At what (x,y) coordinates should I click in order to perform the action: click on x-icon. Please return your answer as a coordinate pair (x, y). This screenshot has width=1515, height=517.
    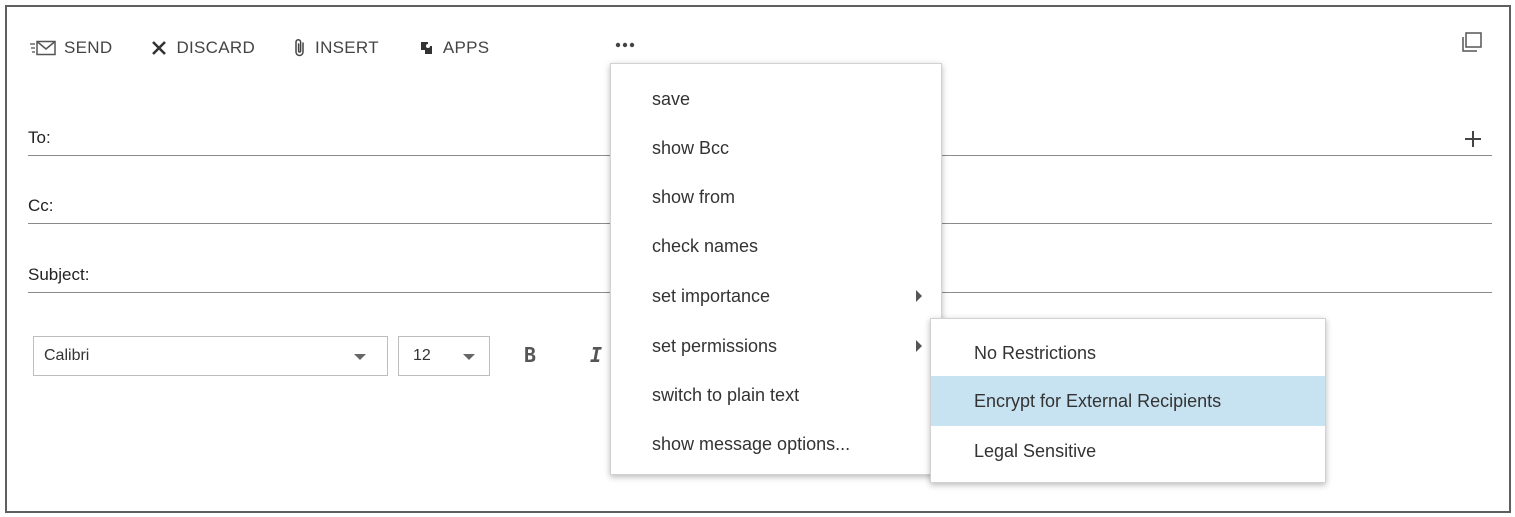
    Looking at the image, I should click on (159, 48).